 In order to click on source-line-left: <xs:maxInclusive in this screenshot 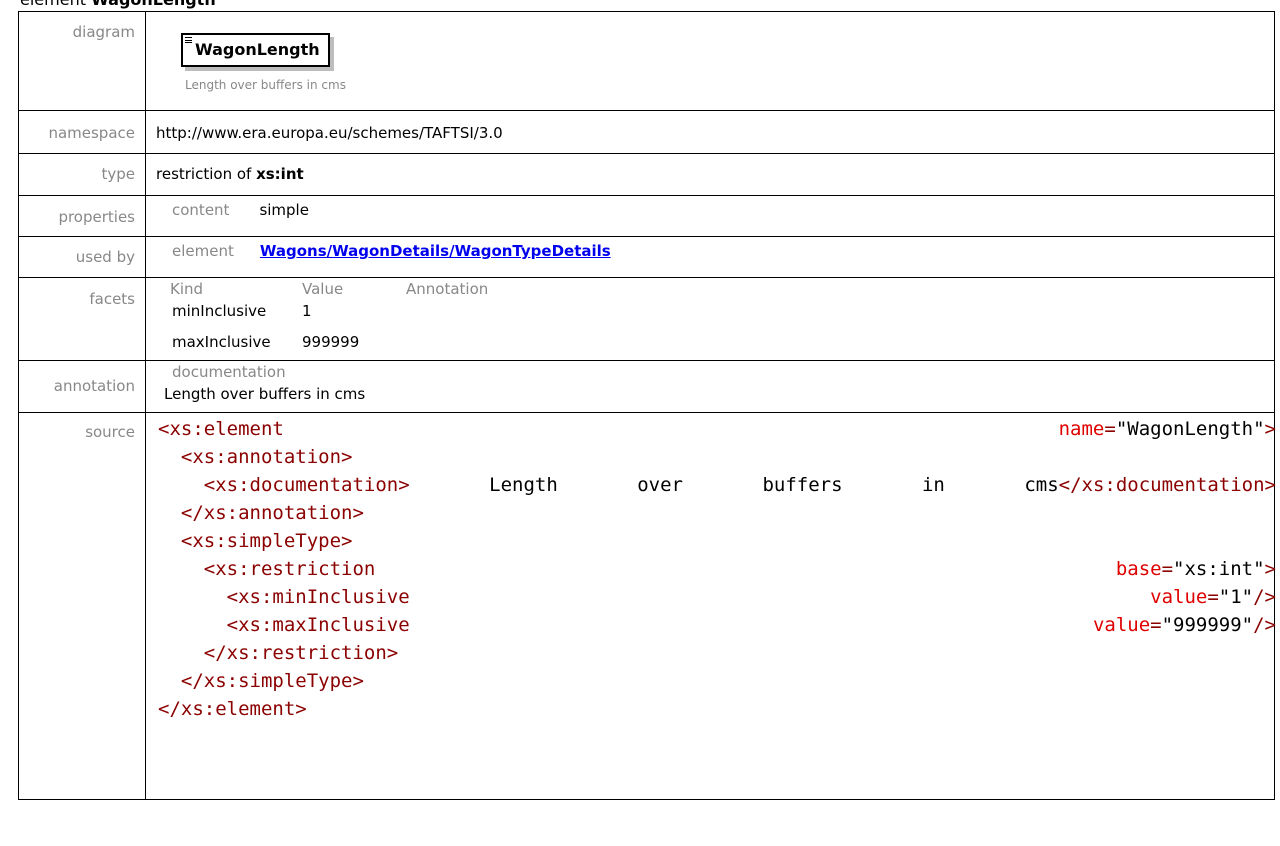, I will do `click(284, 625)`.